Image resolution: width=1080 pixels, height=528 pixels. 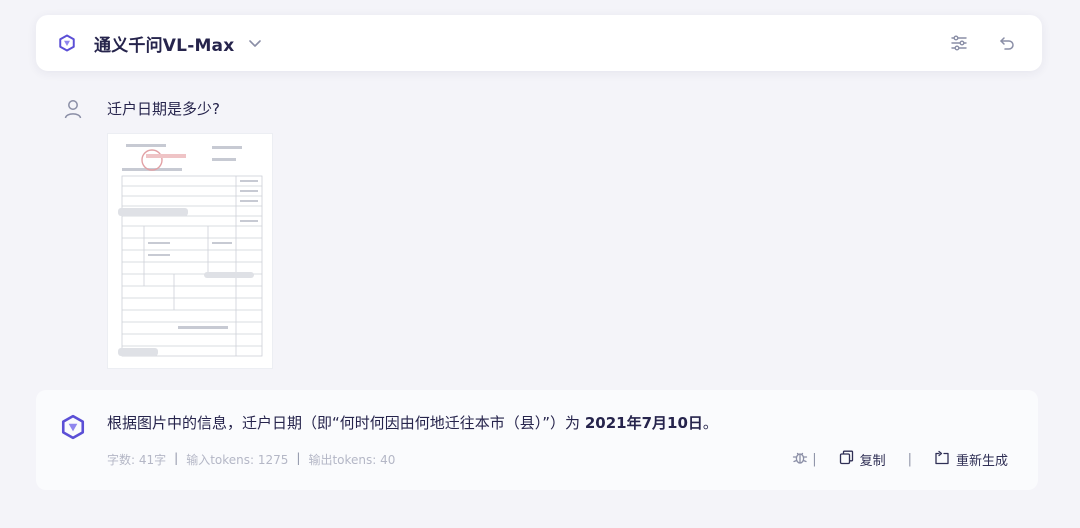 I want to click on report-bug-button, so click(x=800, y=459).